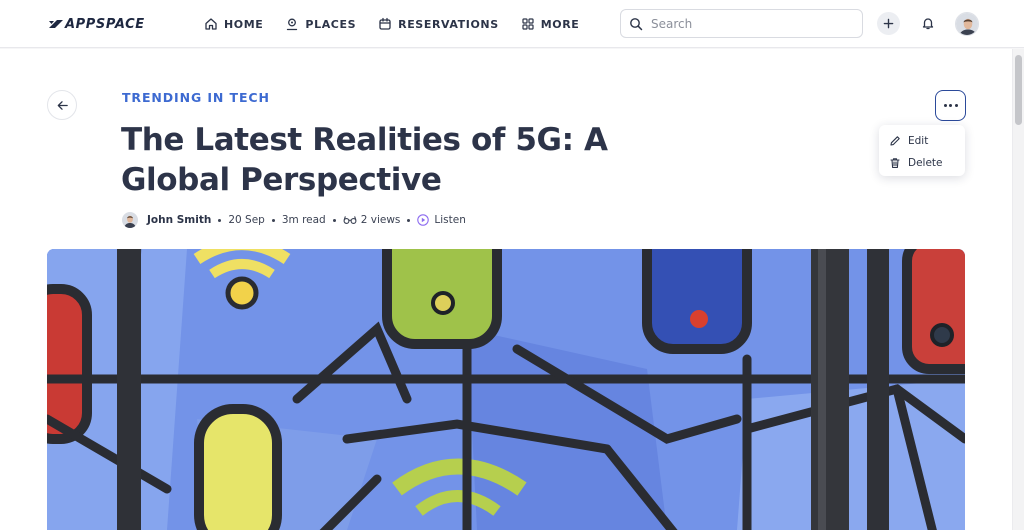  What do you see at coordinates (450, 220) in the screenshot?
I see `listen-label: Listen` at bounding box center [450, 220].